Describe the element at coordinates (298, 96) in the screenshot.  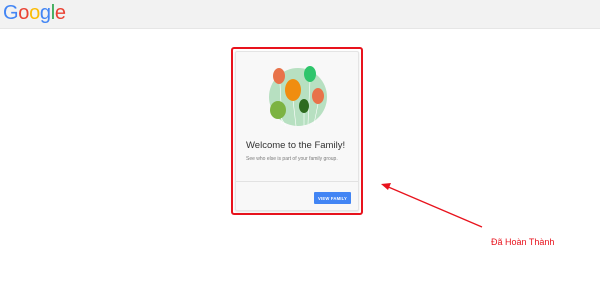
I see `balloons-icon` at that location.